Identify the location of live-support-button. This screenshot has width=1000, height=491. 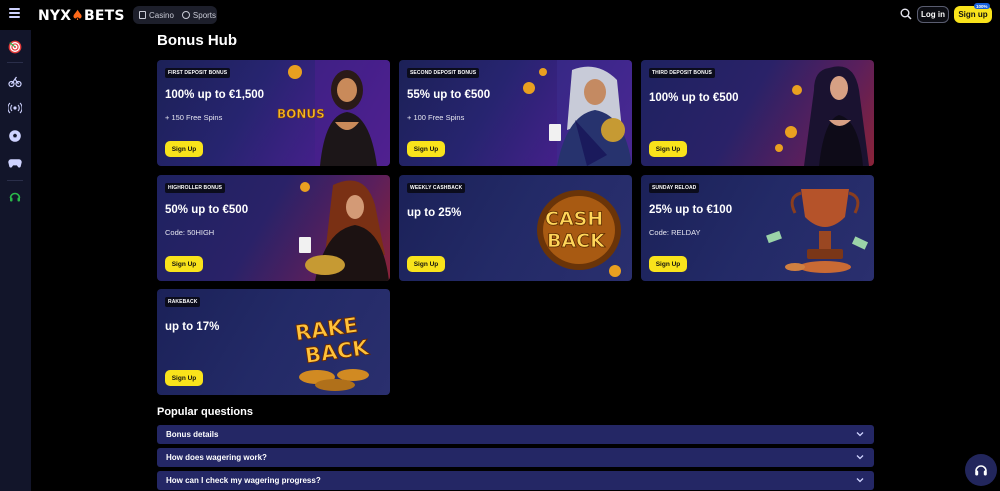
(981, 470).